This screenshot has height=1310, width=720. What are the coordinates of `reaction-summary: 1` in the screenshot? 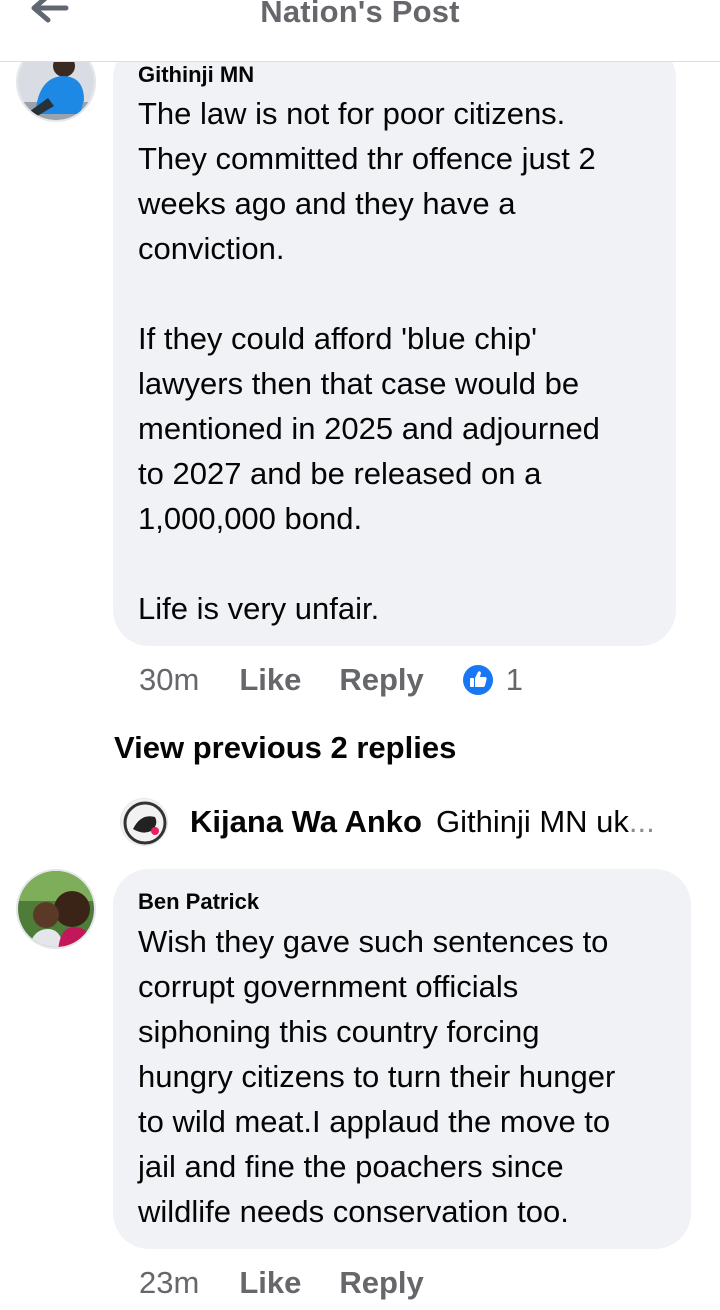 It's located at (492, 680).